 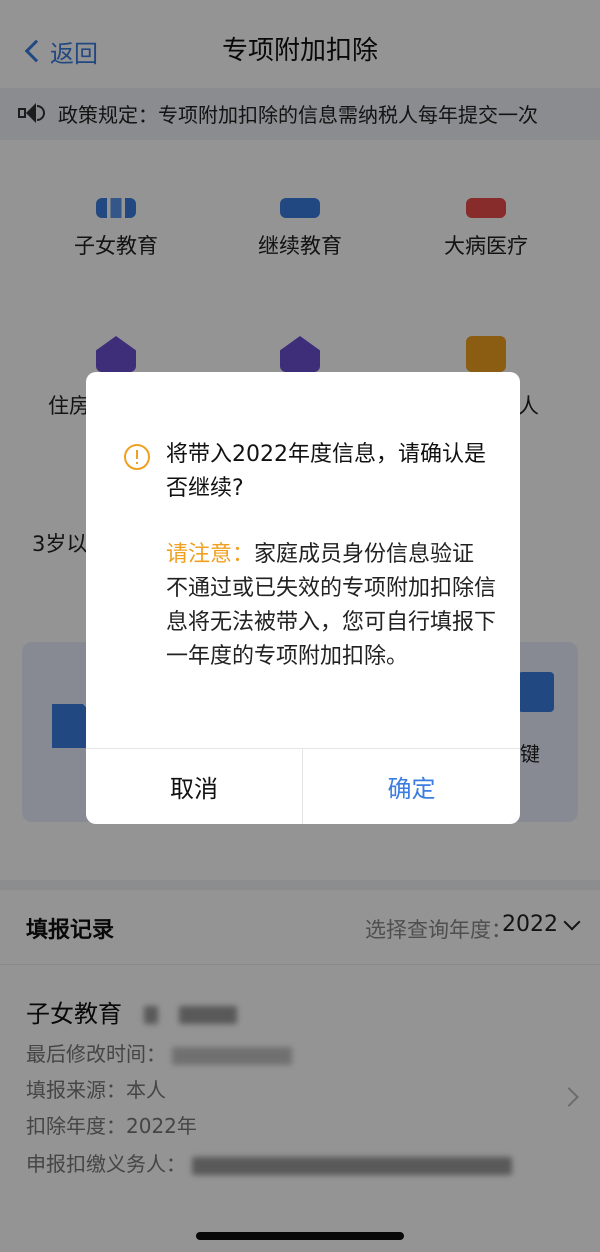 What do you see at coordinates (411, 786) in the screenshot?
I see `confirm-button: 确定` at bounding box center [411, 786].